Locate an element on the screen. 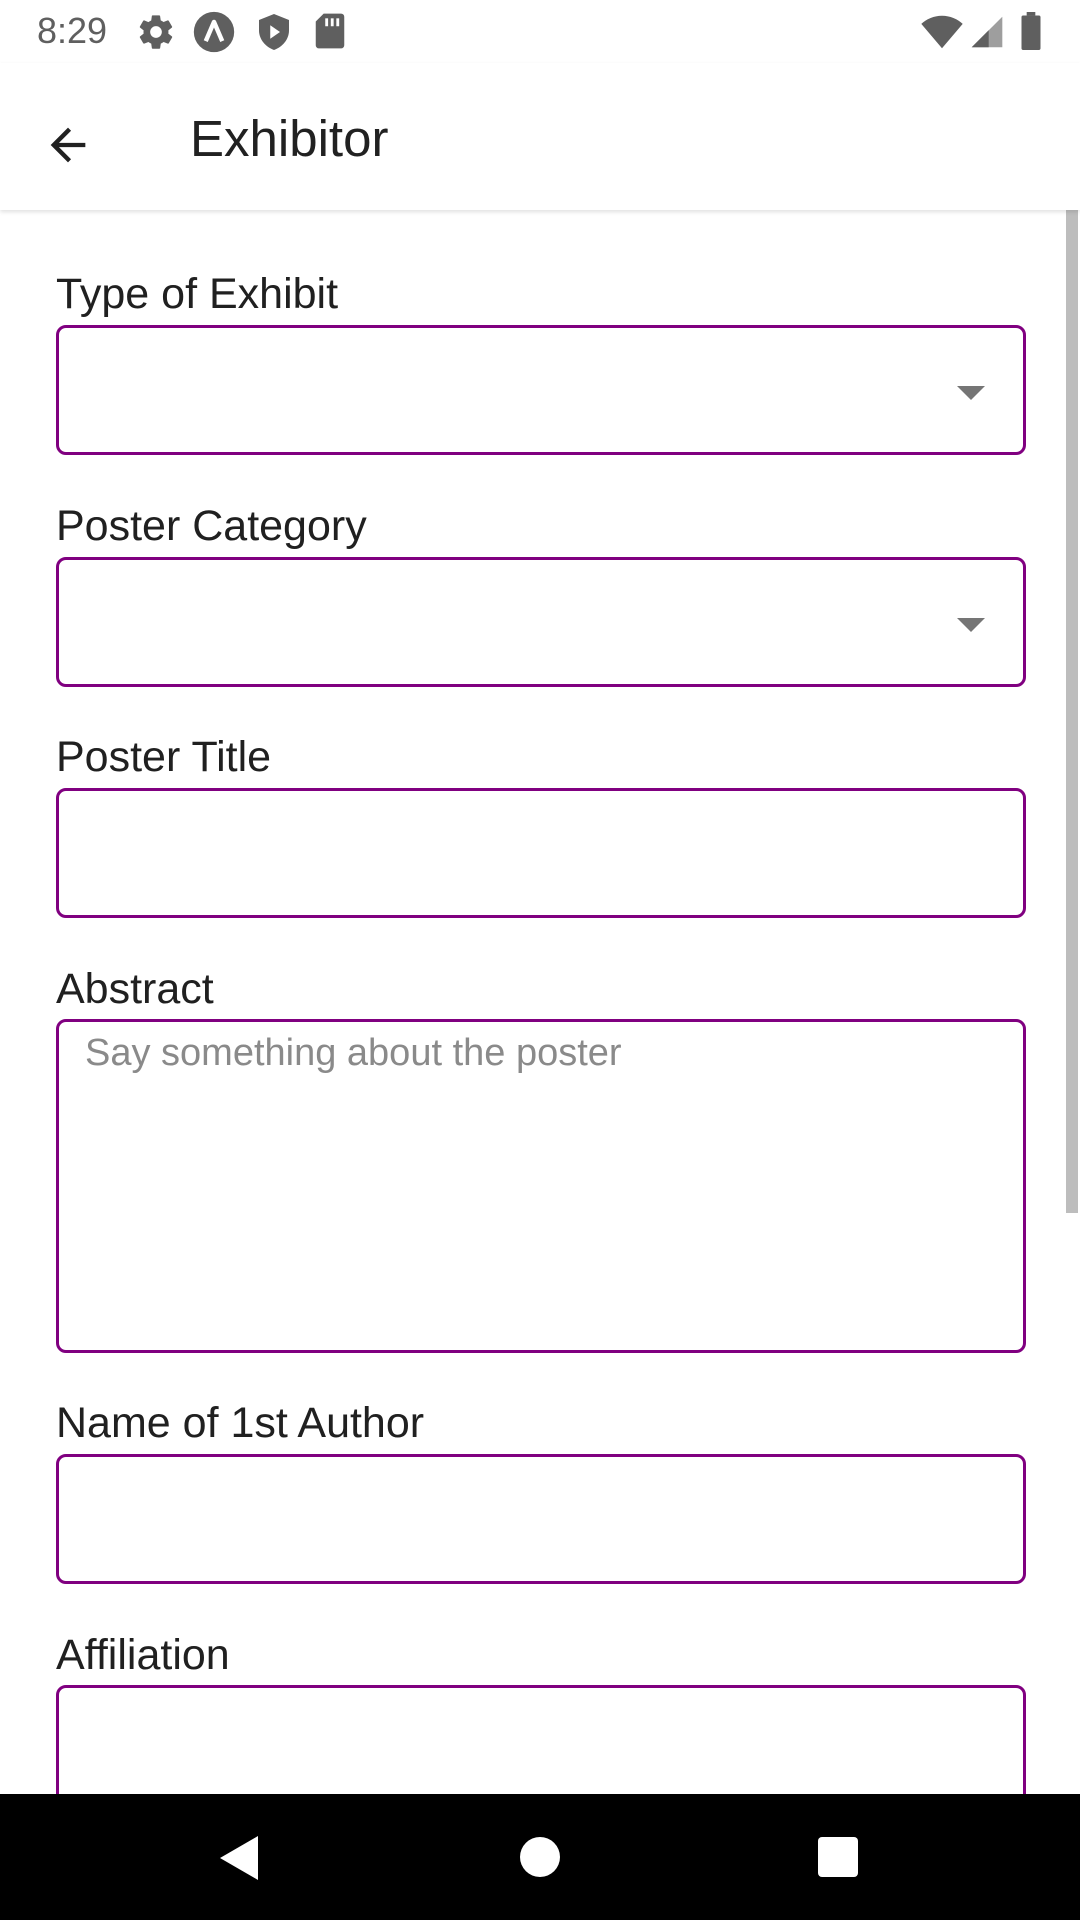 The width and height of the screenshot is (1080, 1920). type-of-exhibit-dropdown is located at coordinates (541, 390).